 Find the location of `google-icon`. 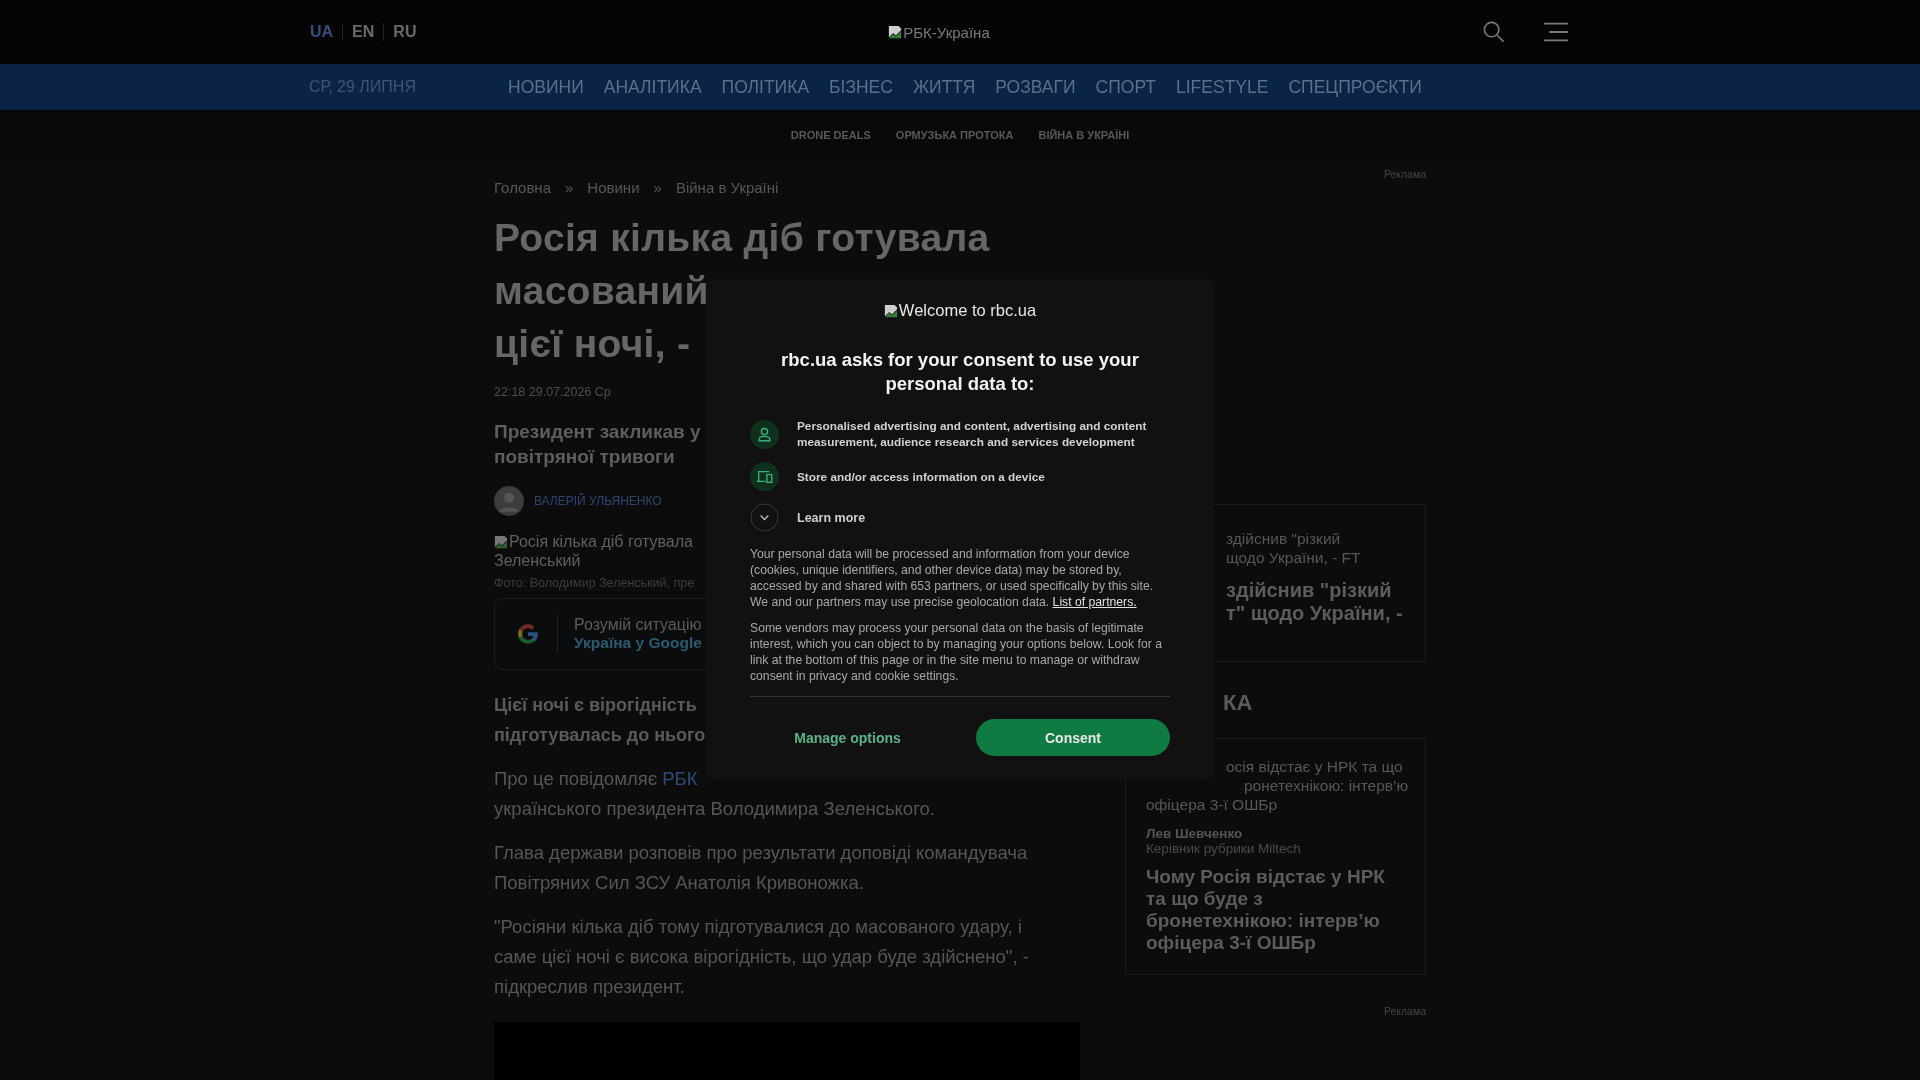

google-icon is located at coordinates (528, 634).